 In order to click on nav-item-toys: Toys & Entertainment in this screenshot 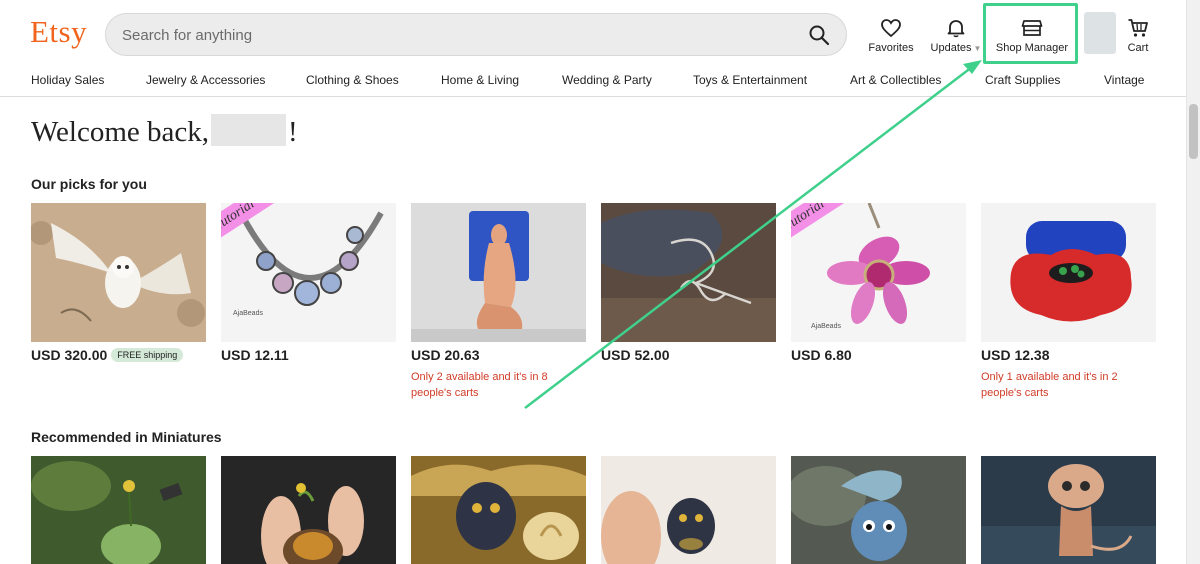, I will do `click(750, 80)`.